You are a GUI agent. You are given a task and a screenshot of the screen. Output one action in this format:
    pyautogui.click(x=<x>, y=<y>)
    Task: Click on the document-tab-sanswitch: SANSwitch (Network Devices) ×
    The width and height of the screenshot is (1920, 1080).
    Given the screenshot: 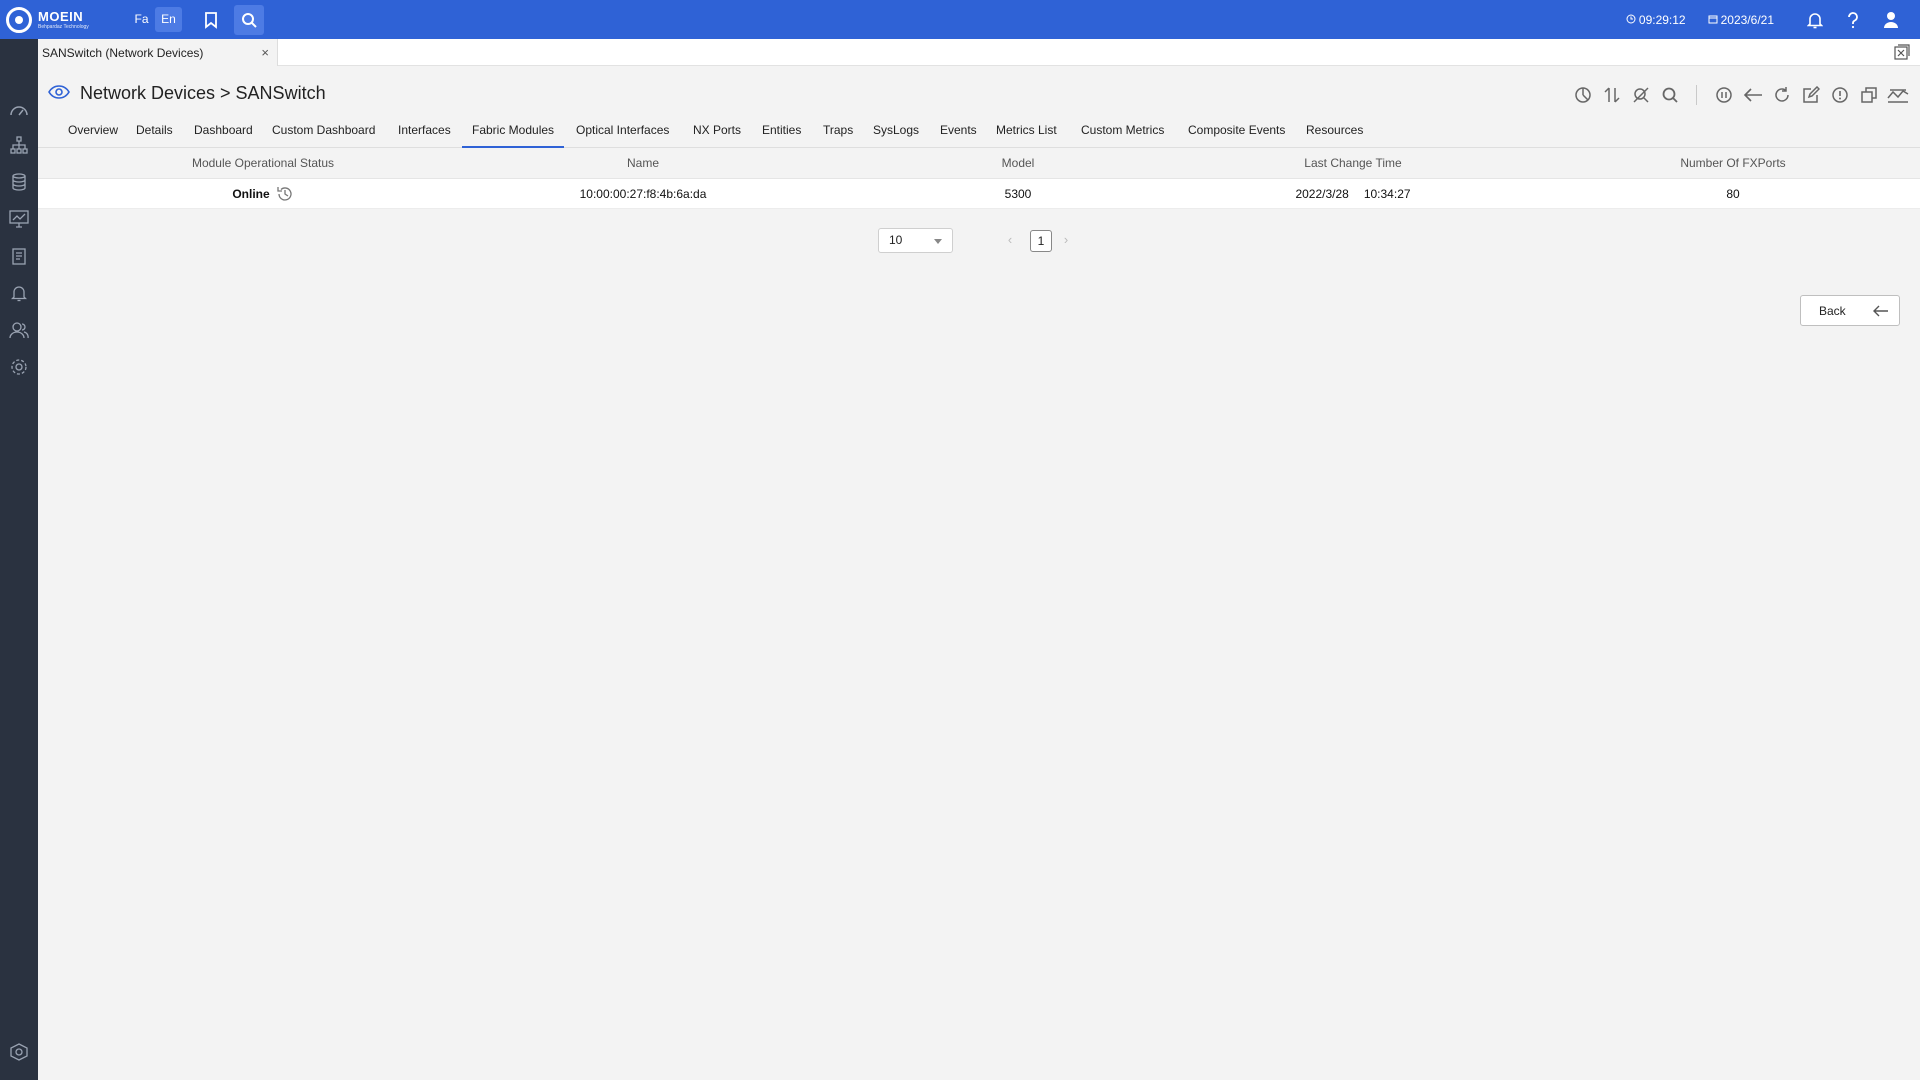 What is the action you would take?
    pyautogui.click(x=158, y=52)
    